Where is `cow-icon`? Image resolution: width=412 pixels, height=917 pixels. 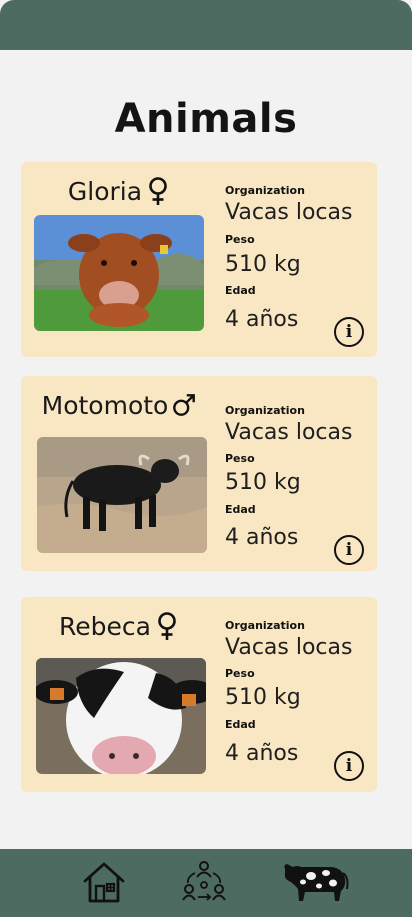
cow-icon is located at coordinates (316, 882).